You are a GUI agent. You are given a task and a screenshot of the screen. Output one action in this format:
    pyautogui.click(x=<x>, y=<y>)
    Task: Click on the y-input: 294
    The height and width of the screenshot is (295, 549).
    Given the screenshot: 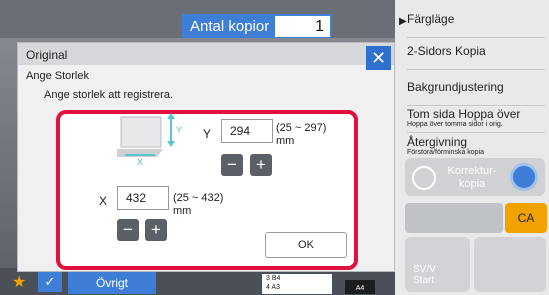 What is the action you would take?
    pyautogui.click(x=247, y=131)
    